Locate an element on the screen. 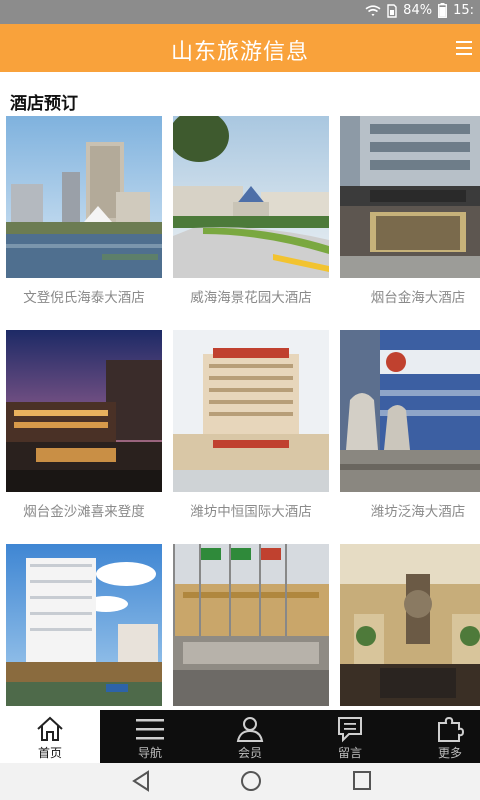 Image resolution: width=480 pixels, height=800 pixels. tab-label: 会员 is located at coordinates (249, 753).